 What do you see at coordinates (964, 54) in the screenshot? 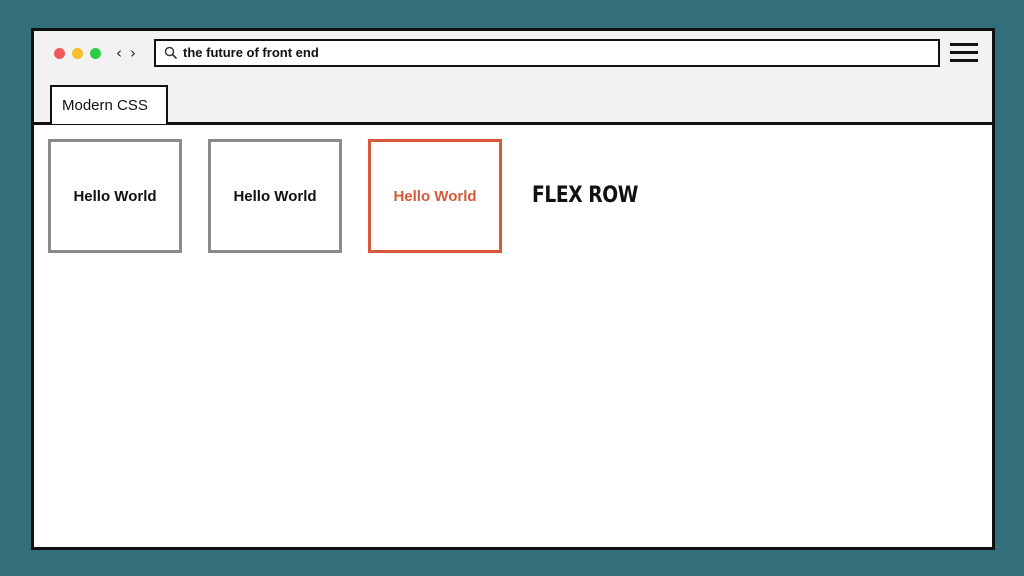
I see `hamburger-menu-icon` at bounding box center [964, 54].